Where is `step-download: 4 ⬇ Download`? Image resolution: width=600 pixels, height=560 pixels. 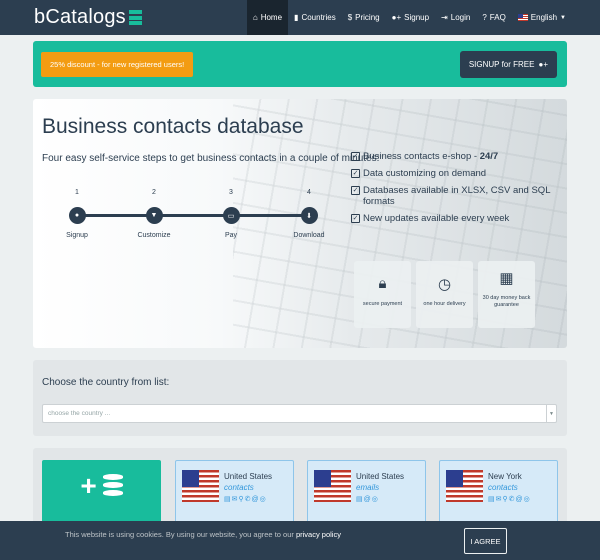
step-download: 4 ⬇ Download is located at coordinates (309, 214).